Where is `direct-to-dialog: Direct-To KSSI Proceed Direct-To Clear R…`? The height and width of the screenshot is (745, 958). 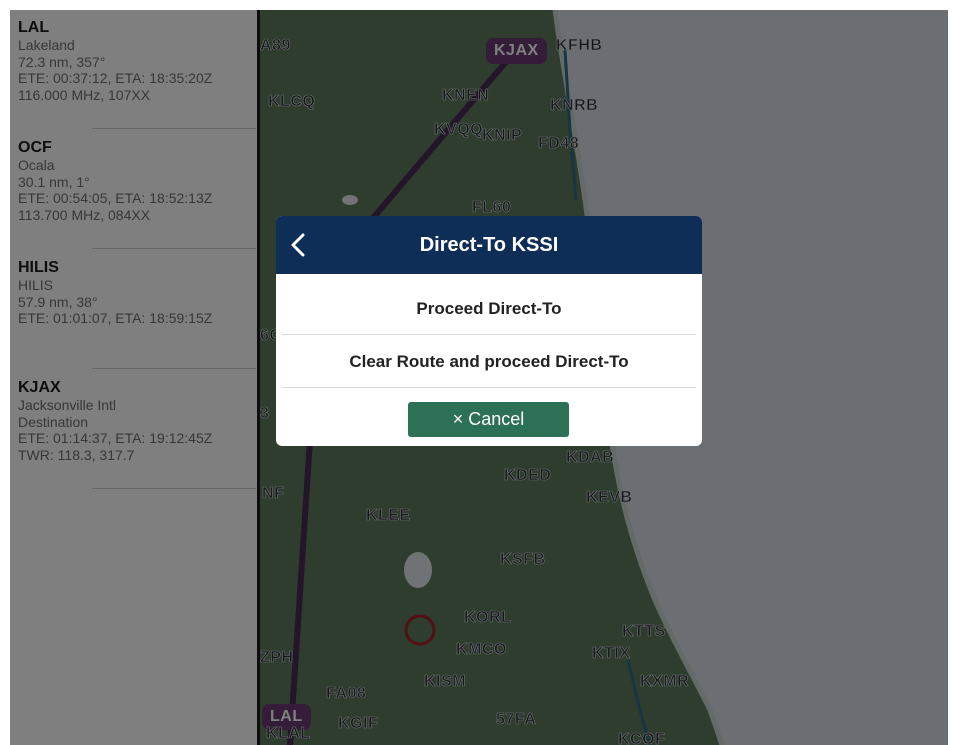
direct-to-dialog: Direct-To KSSI Proceed Direct-To Clear R… is located at coordinates (489, 331).